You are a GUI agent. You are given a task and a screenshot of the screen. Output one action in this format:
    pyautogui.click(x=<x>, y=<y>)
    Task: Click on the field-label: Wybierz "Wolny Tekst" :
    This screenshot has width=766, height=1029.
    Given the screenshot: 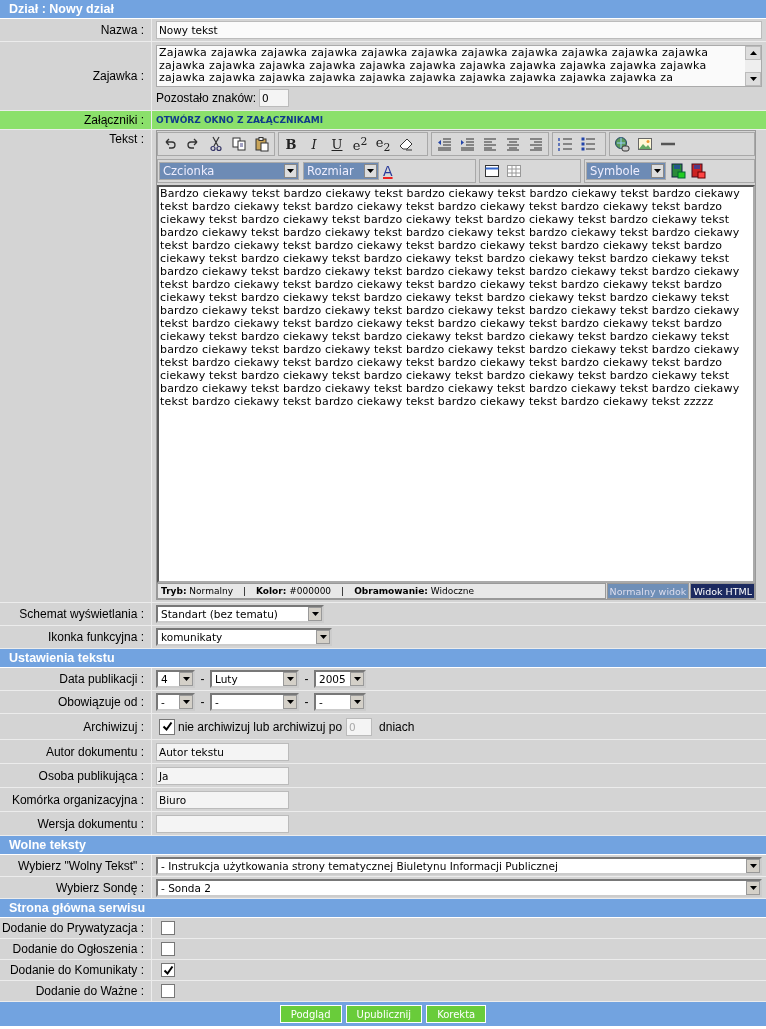 What is the action you would take?
    pyautogui.click(x=81, y=865)
    